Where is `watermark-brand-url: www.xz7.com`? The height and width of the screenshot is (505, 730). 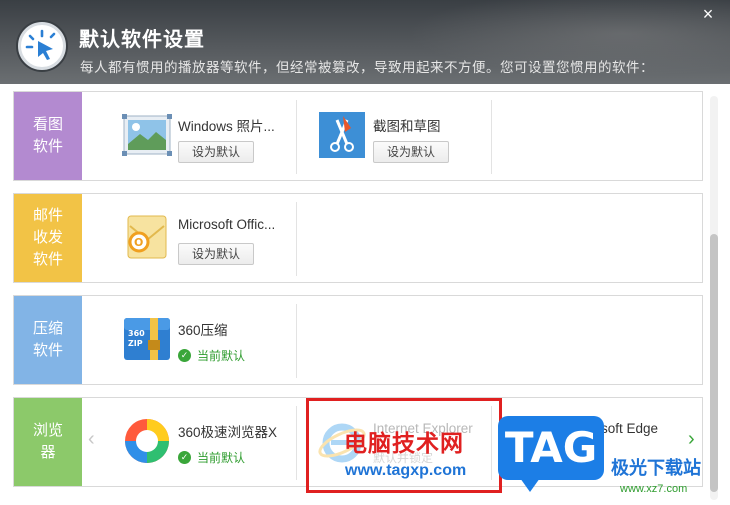 watermark-brand-url: www.xz7.com is located at coordinates (654, 489).